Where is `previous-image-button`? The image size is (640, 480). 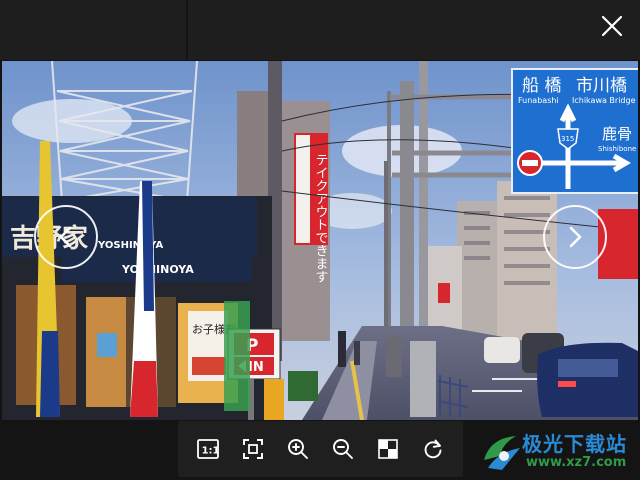 previous-image-button is located at coordinates (66, 237).